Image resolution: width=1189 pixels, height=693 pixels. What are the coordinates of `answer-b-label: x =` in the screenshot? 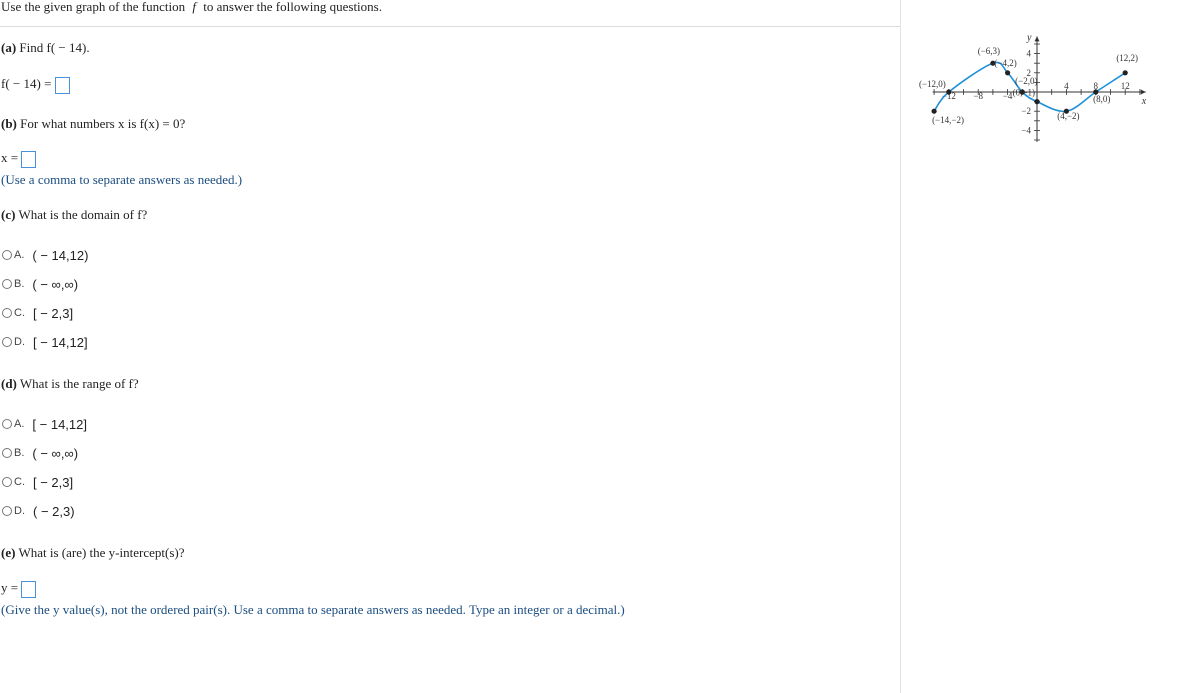 It's located at (10, 157).